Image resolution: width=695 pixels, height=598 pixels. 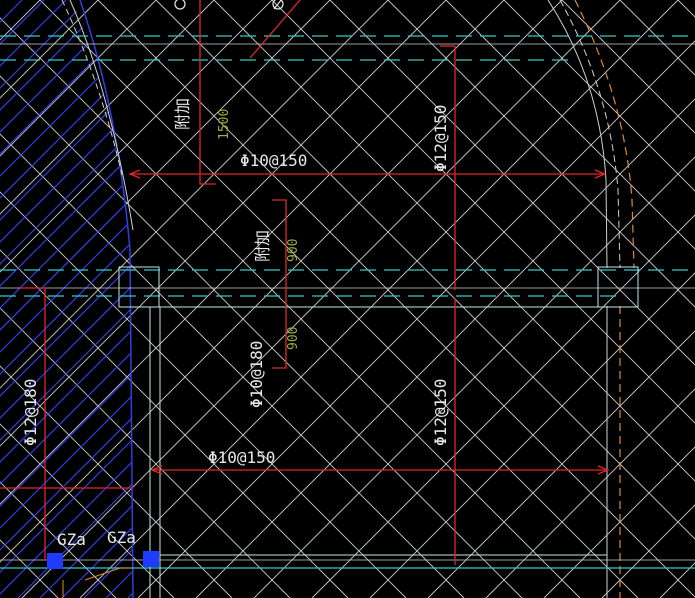 I want to click on label-right-lower-vertical-rebar: Φ12@150, so click(x=440, y=412).